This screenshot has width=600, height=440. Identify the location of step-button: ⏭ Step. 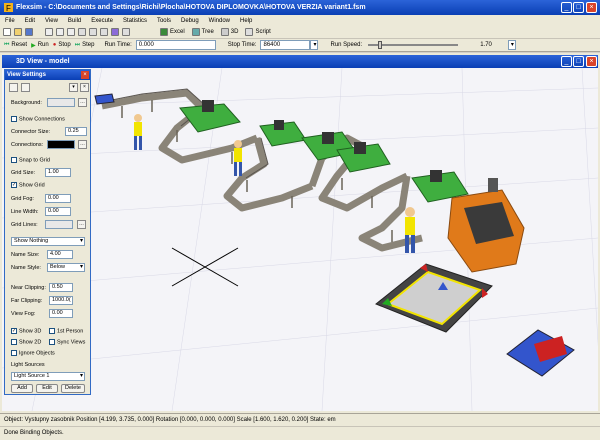
(85, 45).